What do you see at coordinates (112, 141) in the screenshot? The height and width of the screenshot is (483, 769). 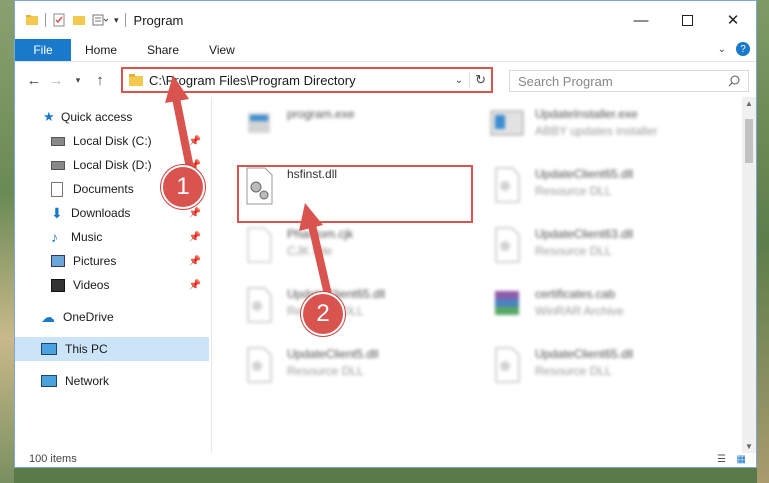 I see `nav-label: Local Disk (C:)` at bounding box center [112, 141].